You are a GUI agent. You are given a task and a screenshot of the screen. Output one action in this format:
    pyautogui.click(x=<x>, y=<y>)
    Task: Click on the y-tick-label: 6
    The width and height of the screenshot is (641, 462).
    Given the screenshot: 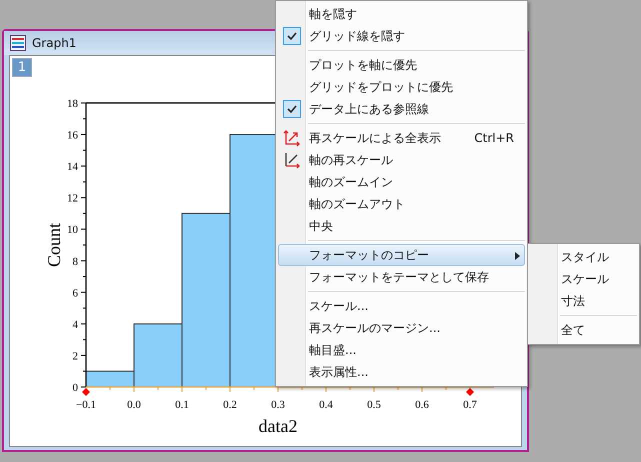 What is the action you would take?
    pyautogui.click(x=75, y=293)
    